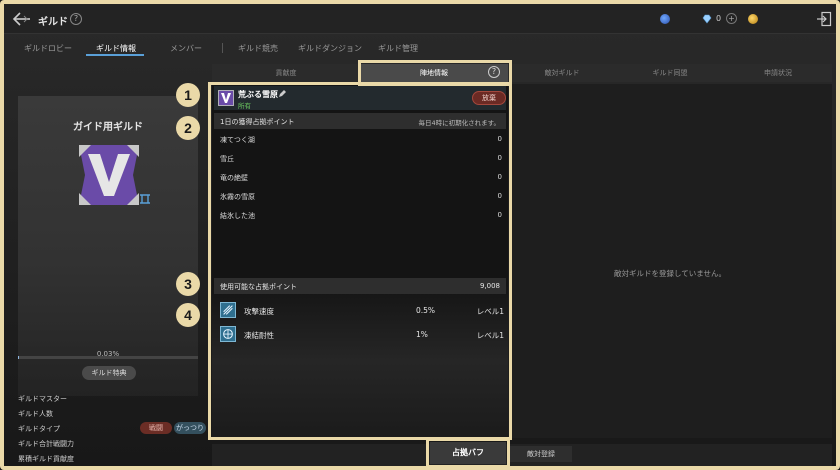 The width and height of the screenshot is (840, 470). What do you see at coordinates (361, 199) in the screenshot?
I see `point-row: 氷霧の雪原 0` at bounding box center [361, 199].